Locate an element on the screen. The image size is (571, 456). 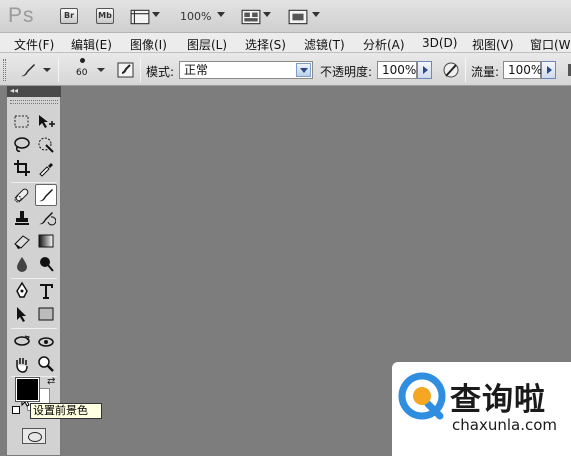
photoshop-logo: Ps is located at coordinates (21, 15).